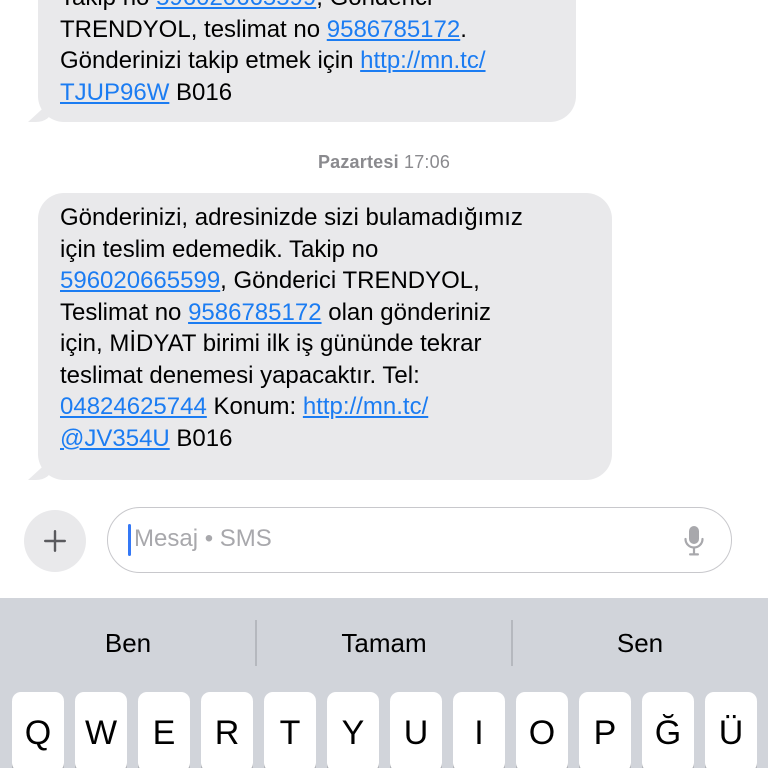 The image size is (768, 768). I want to click on message-text-segment: , Gönderici, so click(374, 5).